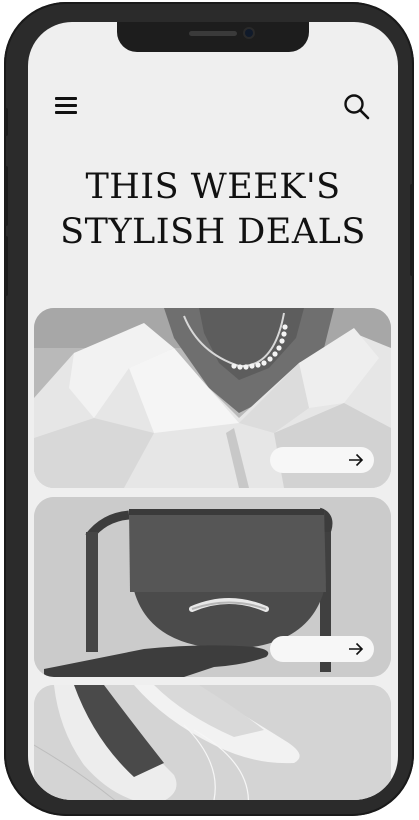  What do you see at coordinates (249, 33) in the screenshot?
I see `front-camera` at bounding box center [249, 33].